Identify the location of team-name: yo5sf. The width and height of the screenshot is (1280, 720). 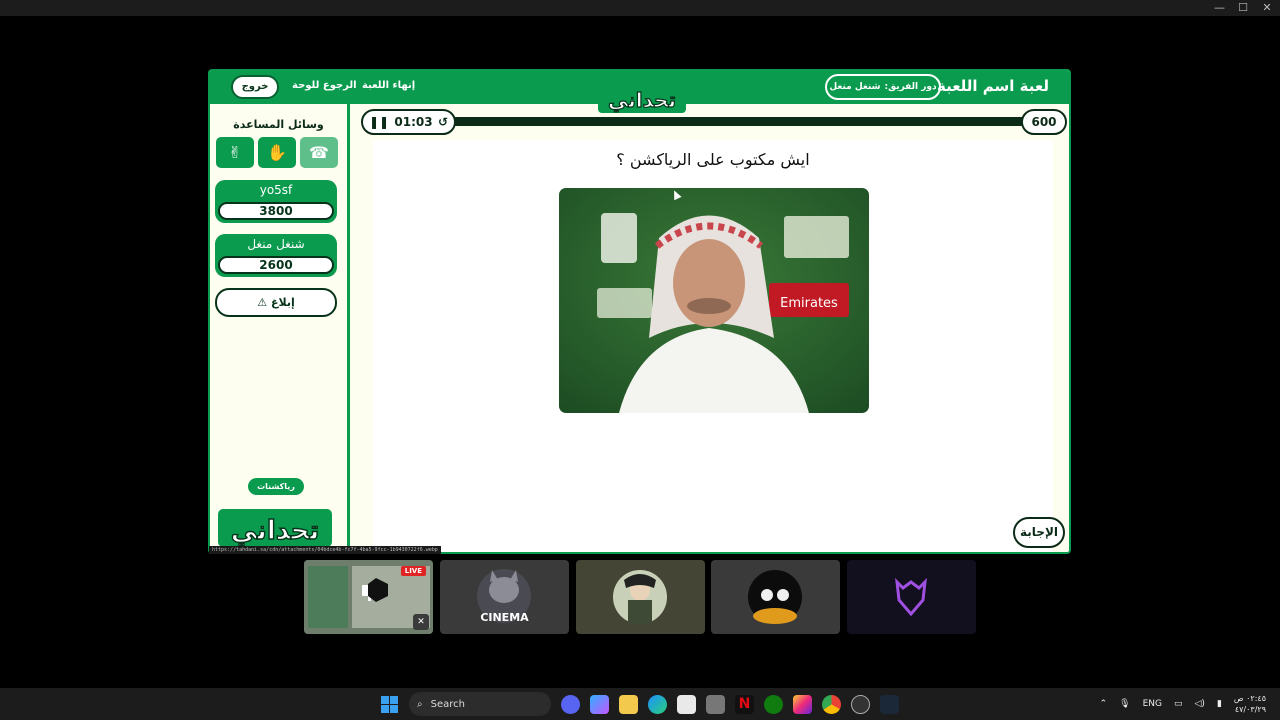
(276, 190).